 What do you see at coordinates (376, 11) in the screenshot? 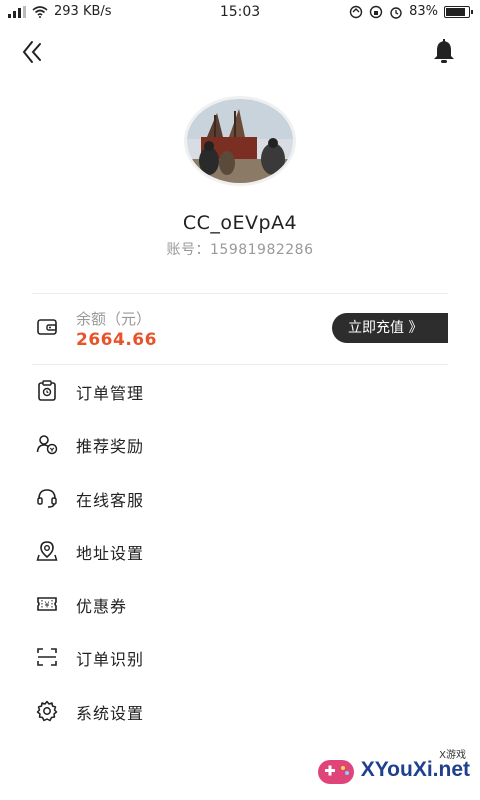
I see `lock-rotation-icon` at bounding box center [376, 11].